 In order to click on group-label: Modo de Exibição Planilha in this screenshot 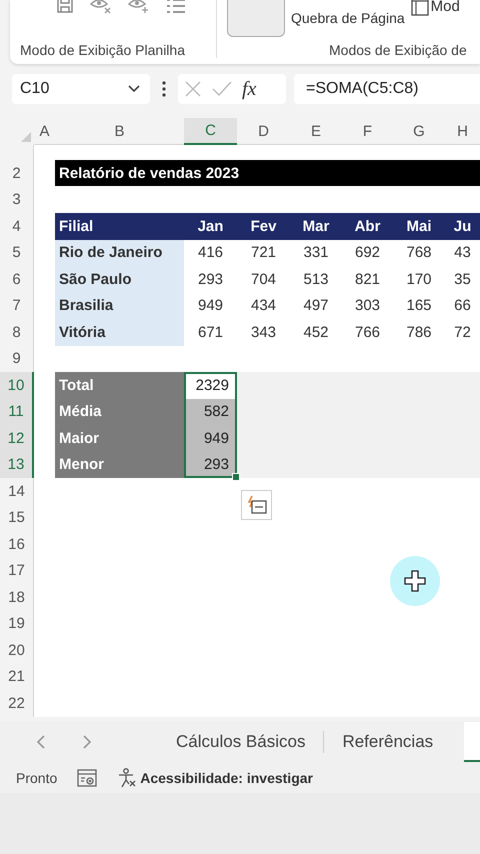, I will do `click(103, 51)`.